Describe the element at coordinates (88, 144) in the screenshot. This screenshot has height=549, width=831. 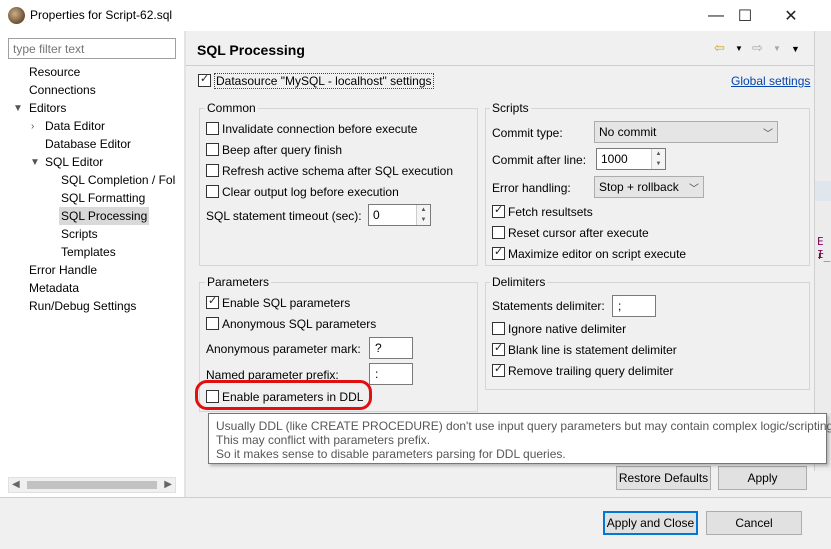
I see `tree-item-database-editor: Database Editor` at that location.